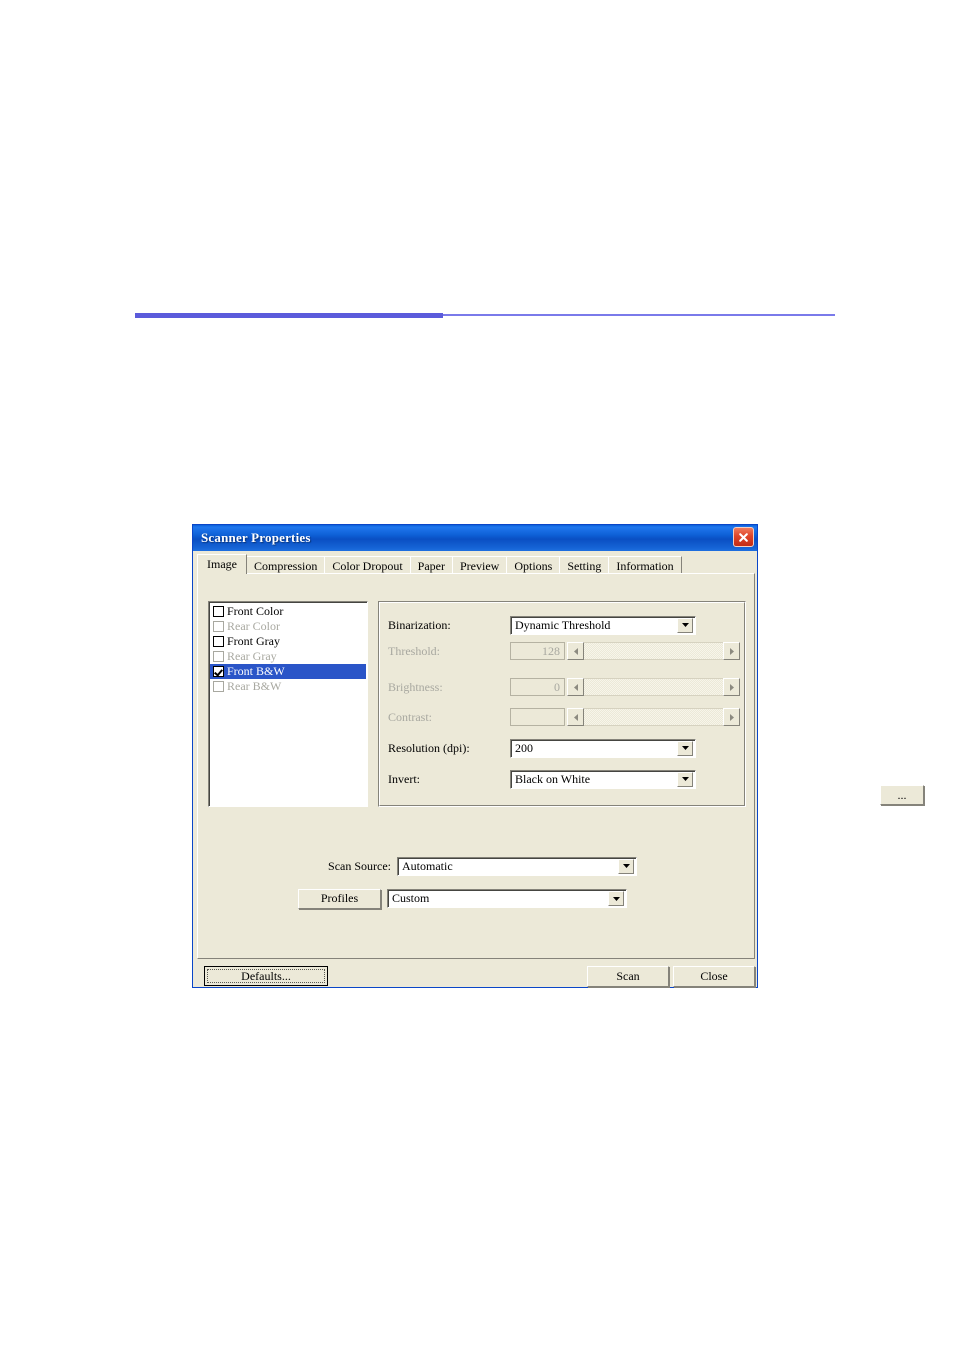  What do you see at coordinates (537, 717) in the screenshot?
I see `contrast-value-field` at bounding box center [537, 717].